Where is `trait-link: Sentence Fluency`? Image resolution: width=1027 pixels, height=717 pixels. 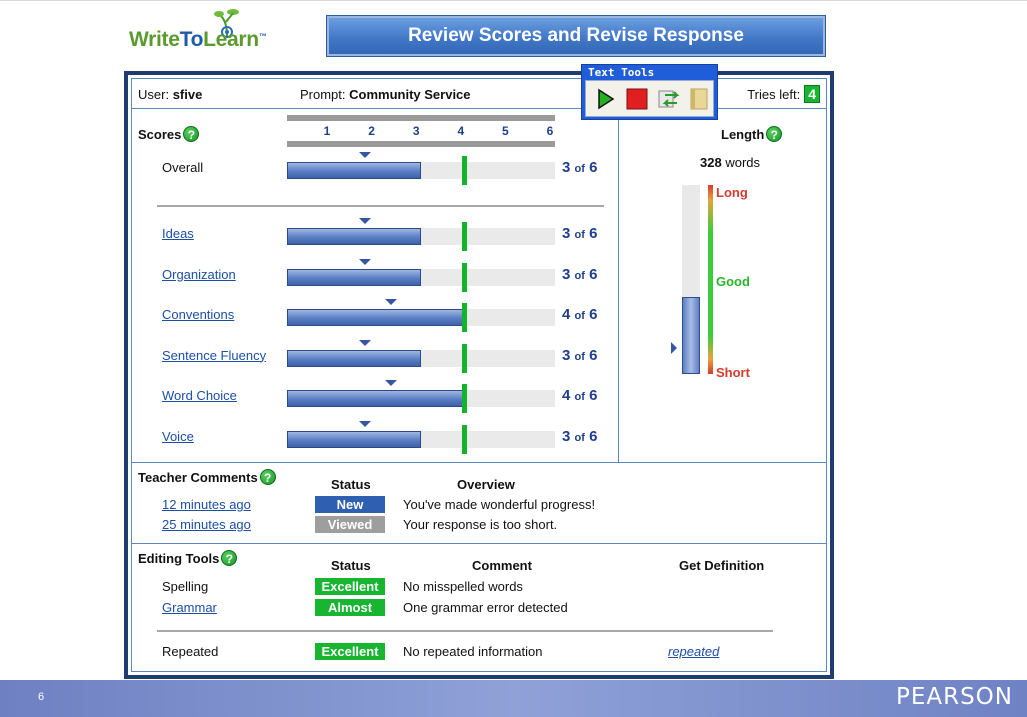 trait-link: Sentence Fluency is located at coordinates (214, 355).